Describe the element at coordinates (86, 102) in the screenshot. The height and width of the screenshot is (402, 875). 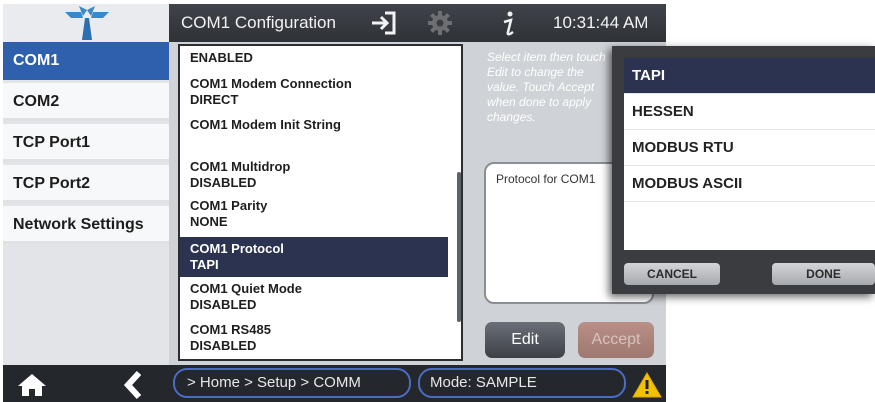
I see `sidebar-item-com2: COM2` at that location.